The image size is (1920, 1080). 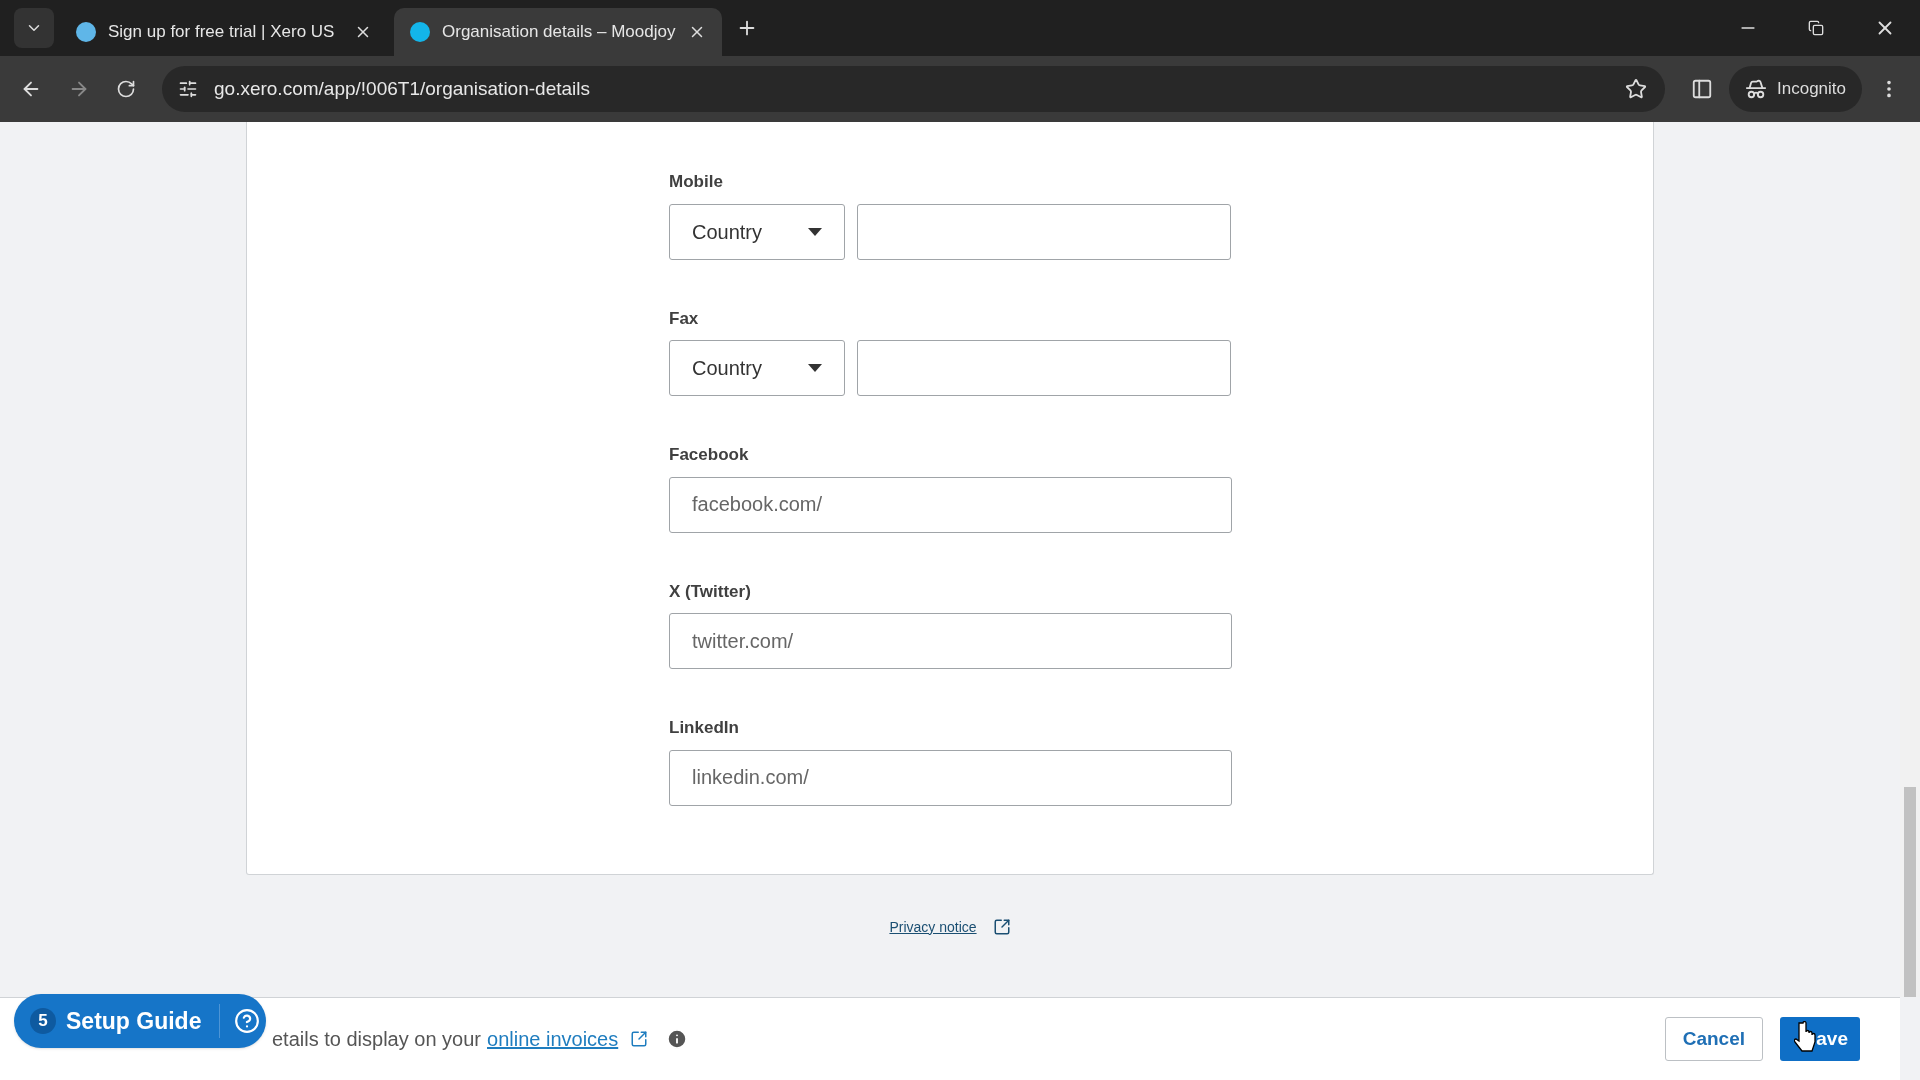 What do you see at coordinates (1702, 89) in the screenshot?
I see `side-panel-icon` at bounding box center [1702, 89].